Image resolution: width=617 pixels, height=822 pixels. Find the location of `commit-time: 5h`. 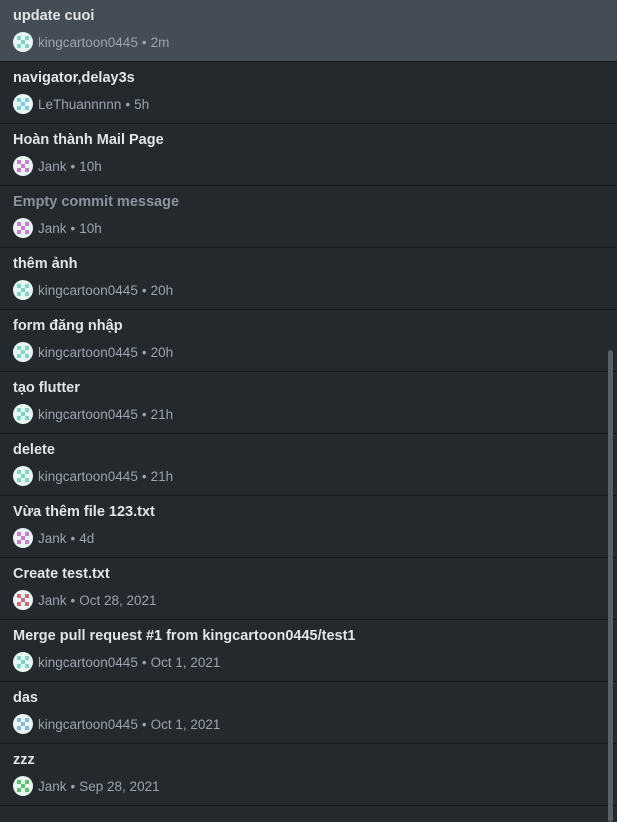

commit-time: 5h is located at coordinates (142, 104).